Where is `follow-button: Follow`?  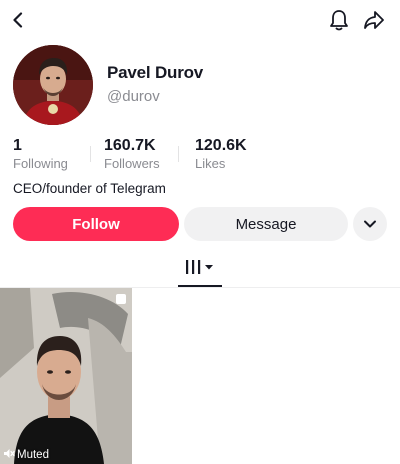 follow-button: Follow is located at coordinates (96, 224).